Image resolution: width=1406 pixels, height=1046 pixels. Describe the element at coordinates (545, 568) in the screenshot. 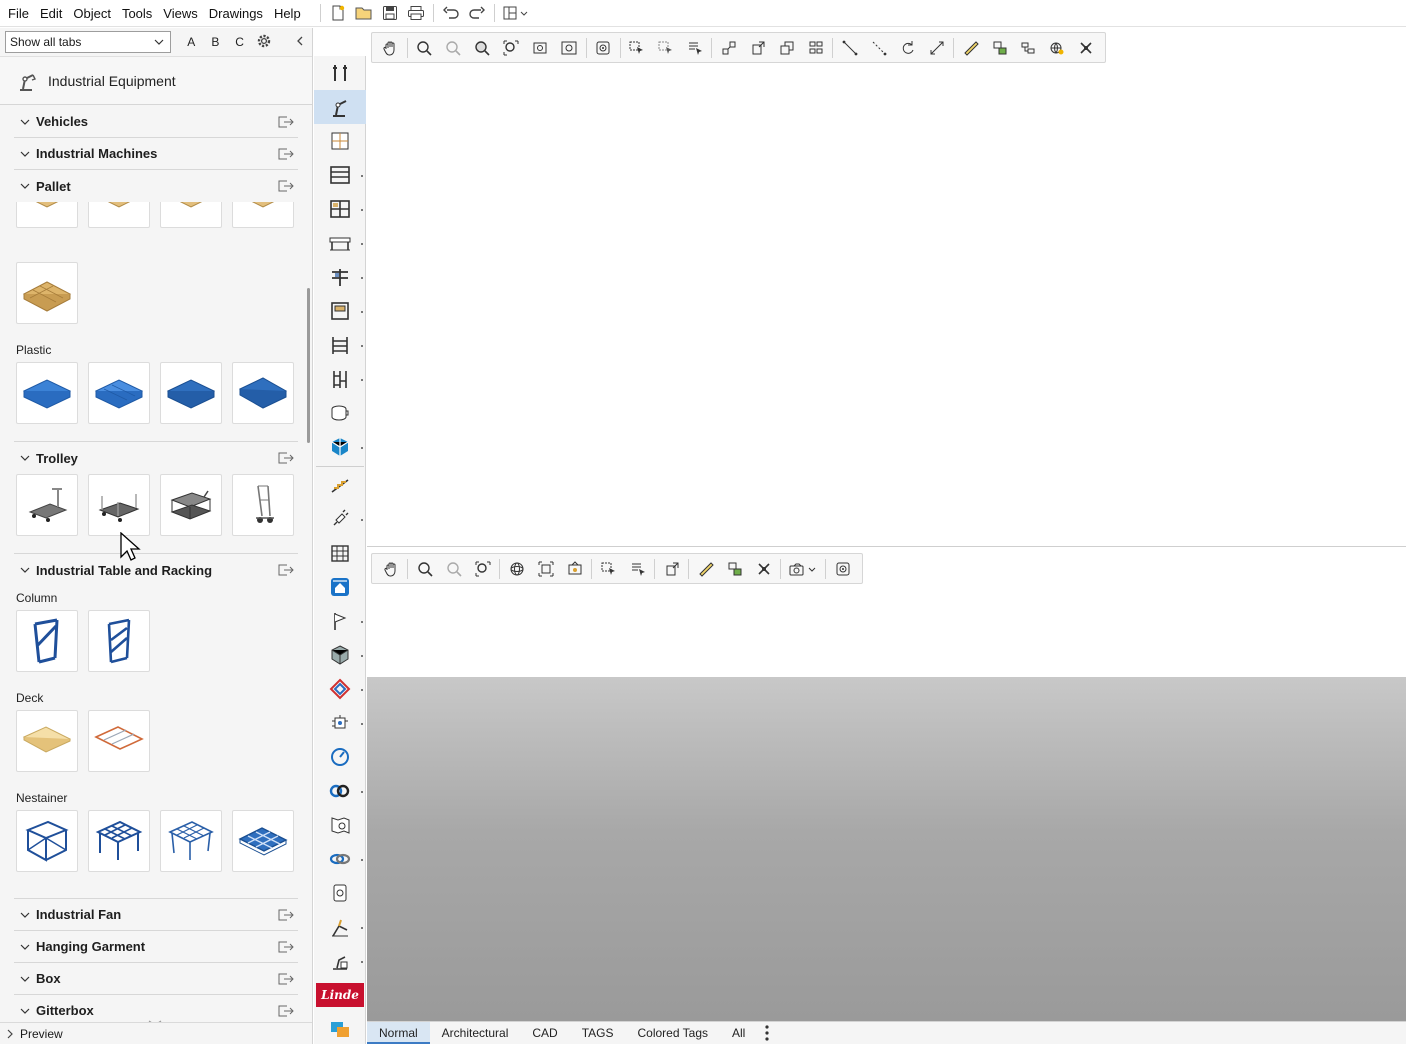

I see `fit-view-icon` at that location.